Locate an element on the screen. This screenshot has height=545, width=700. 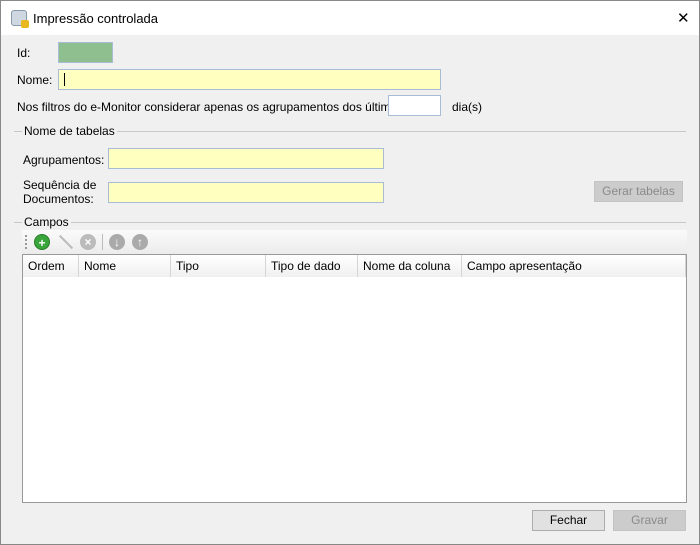
campos-toolbar: + × ↓ ↑ is located at coordinates (354, 242).